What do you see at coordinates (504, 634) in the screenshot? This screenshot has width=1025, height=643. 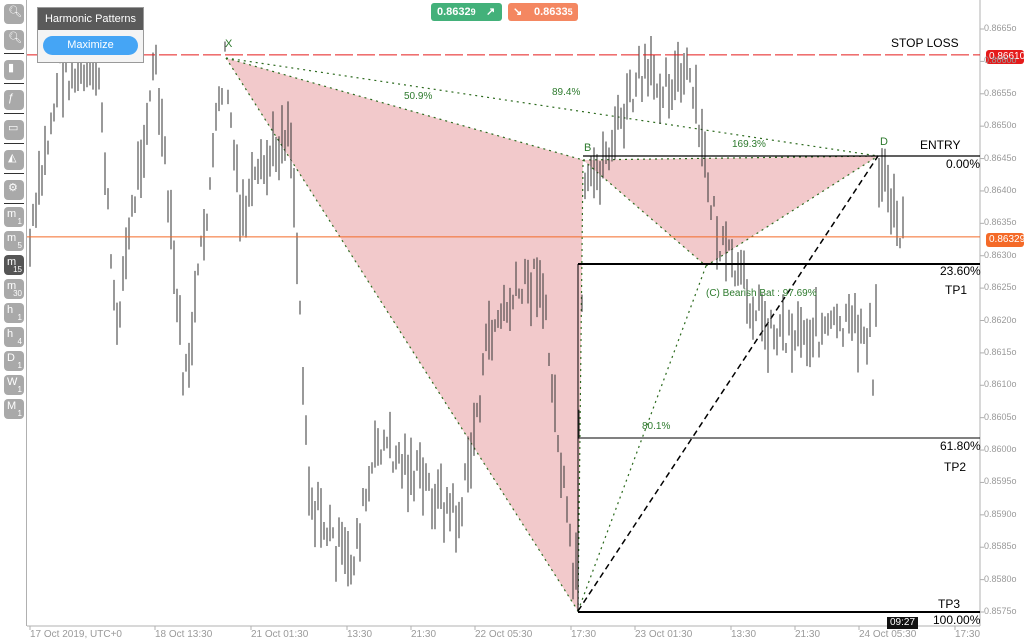 I see `time-tick: 22 Oct 05:30` at bounding box center [504, 634].